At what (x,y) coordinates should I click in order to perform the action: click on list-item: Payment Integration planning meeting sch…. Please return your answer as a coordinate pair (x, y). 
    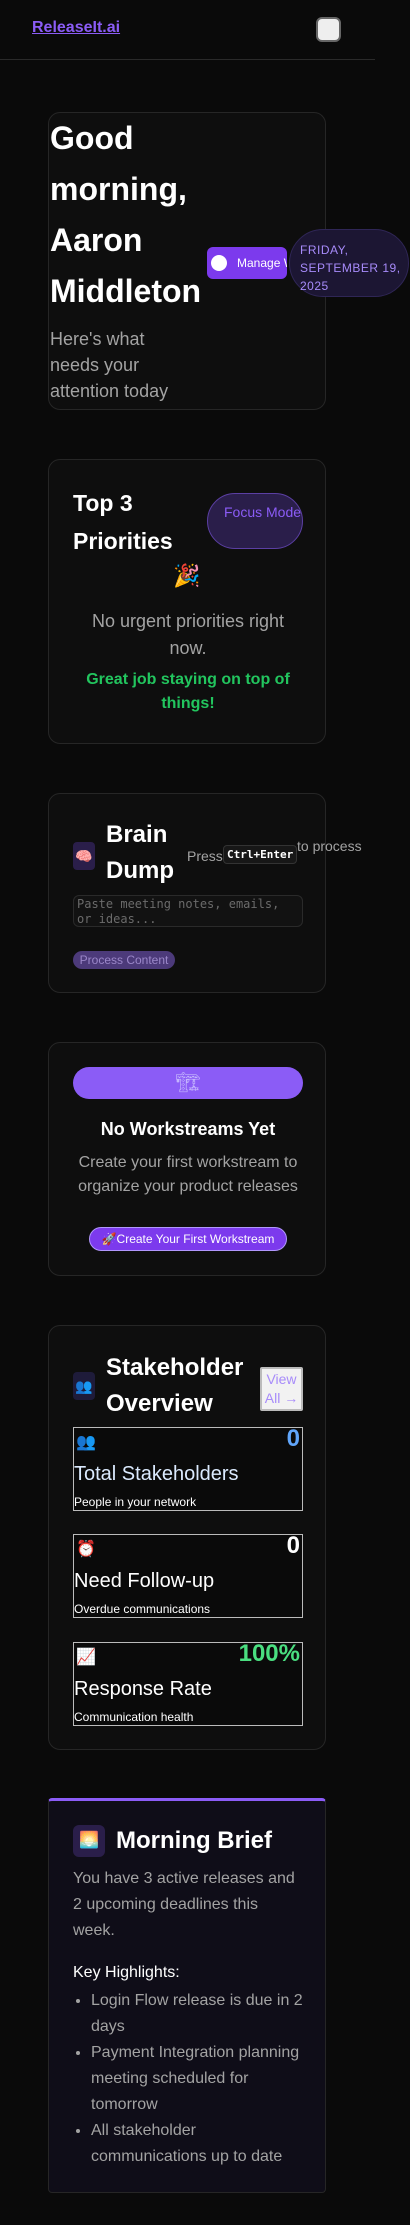
    Looking at the image, I should click on (197, 2079).